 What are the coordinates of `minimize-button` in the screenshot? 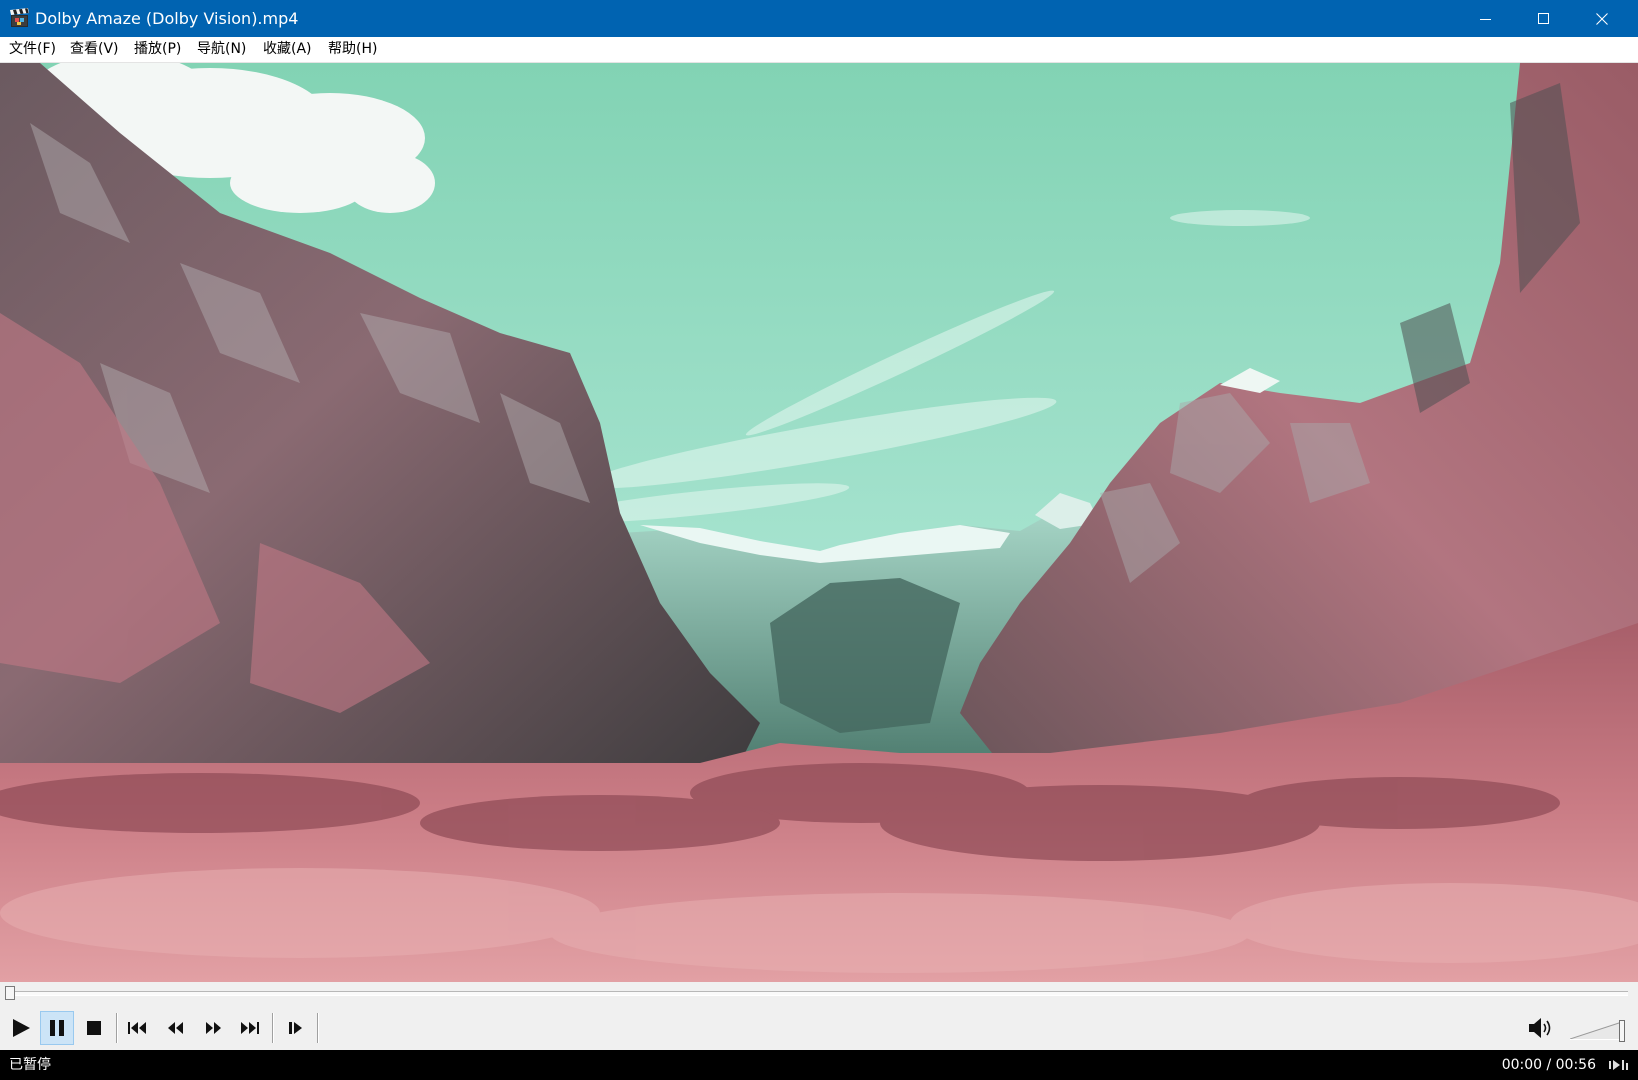 It's located at (1486, 18).